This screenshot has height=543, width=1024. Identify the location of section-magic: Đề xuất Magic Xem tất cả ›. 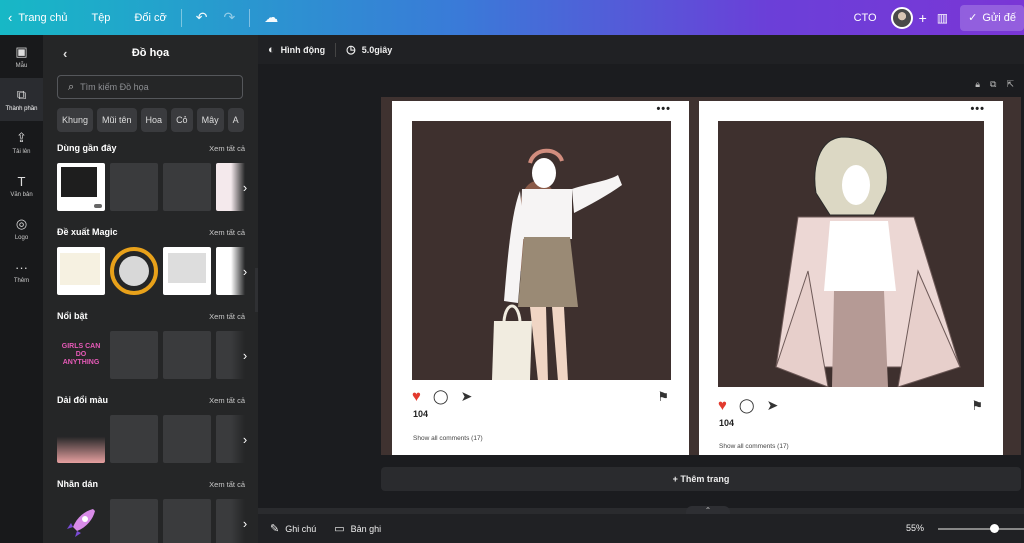
(157, 260).